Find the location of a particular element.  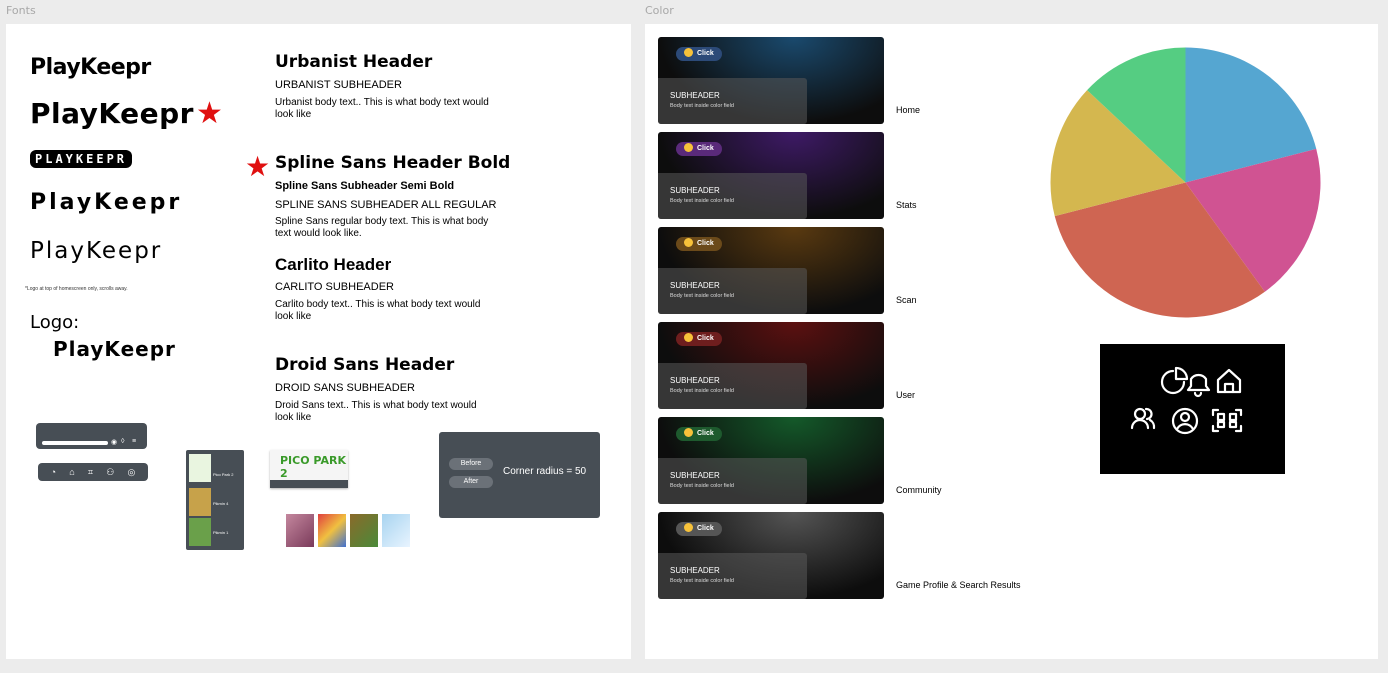

logo-final: PlayKeepr is located at coordinates (114, 349).